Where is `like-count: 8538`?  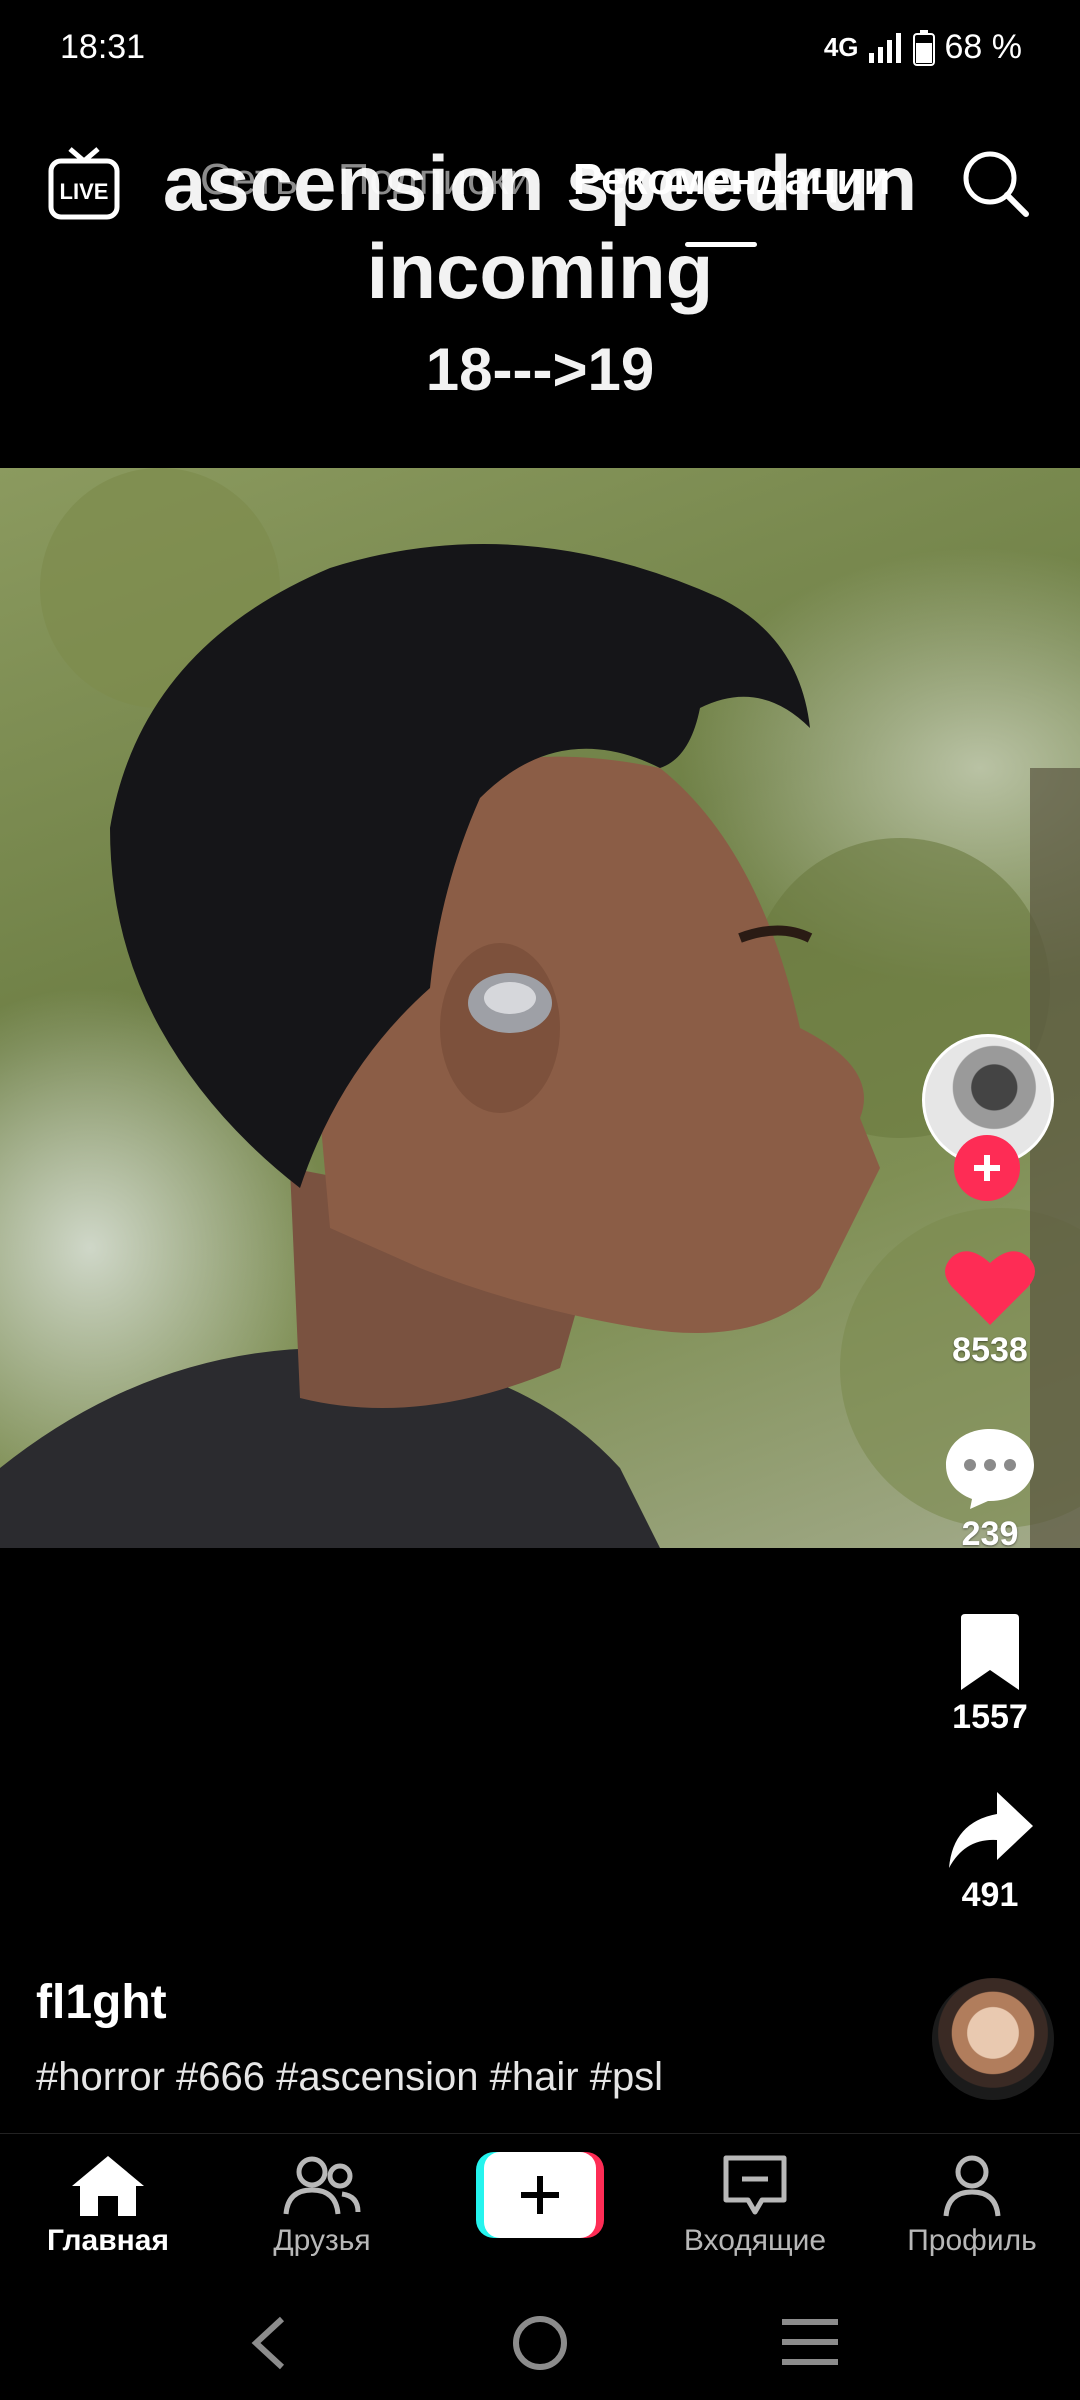
like-count: 8538 is located at coordinates (990, 1350).